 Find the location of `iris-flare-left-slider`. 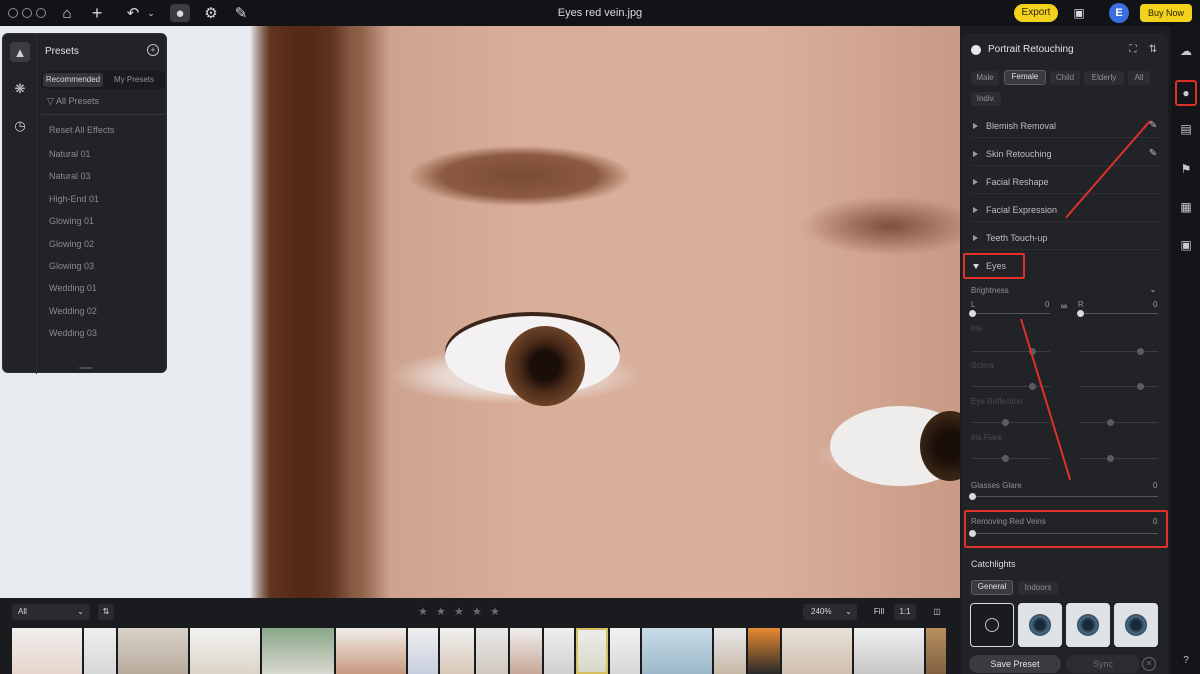

iris-flare-left-slider is located at coordinates (1011, 458).